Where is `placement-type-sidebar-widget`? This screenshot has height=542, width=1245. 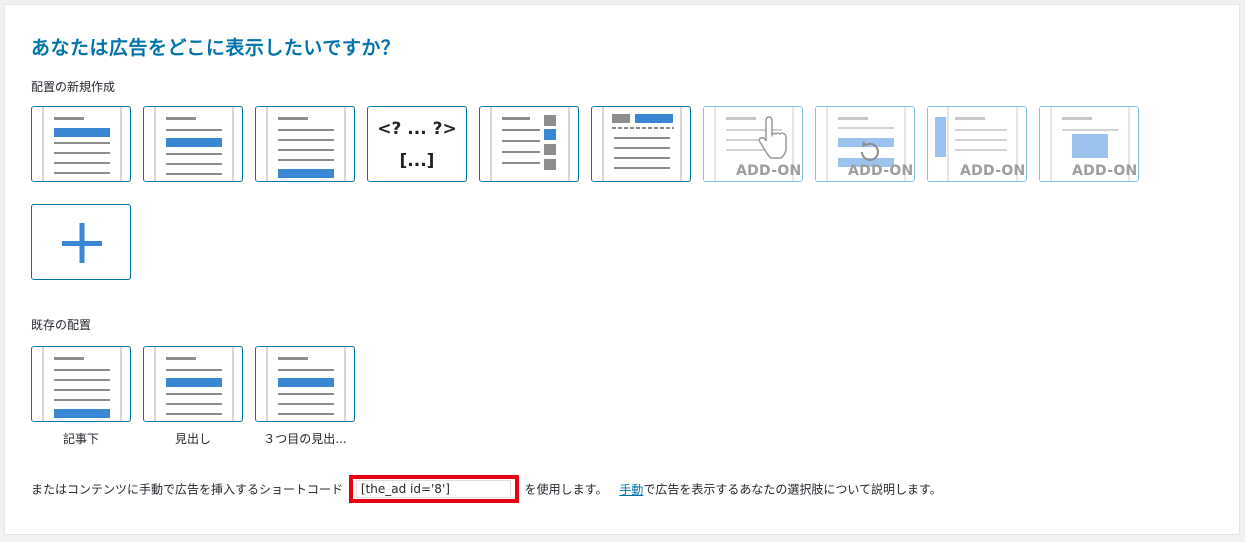 placement-type-sidebar-widget is located at coordinates (529, 144).